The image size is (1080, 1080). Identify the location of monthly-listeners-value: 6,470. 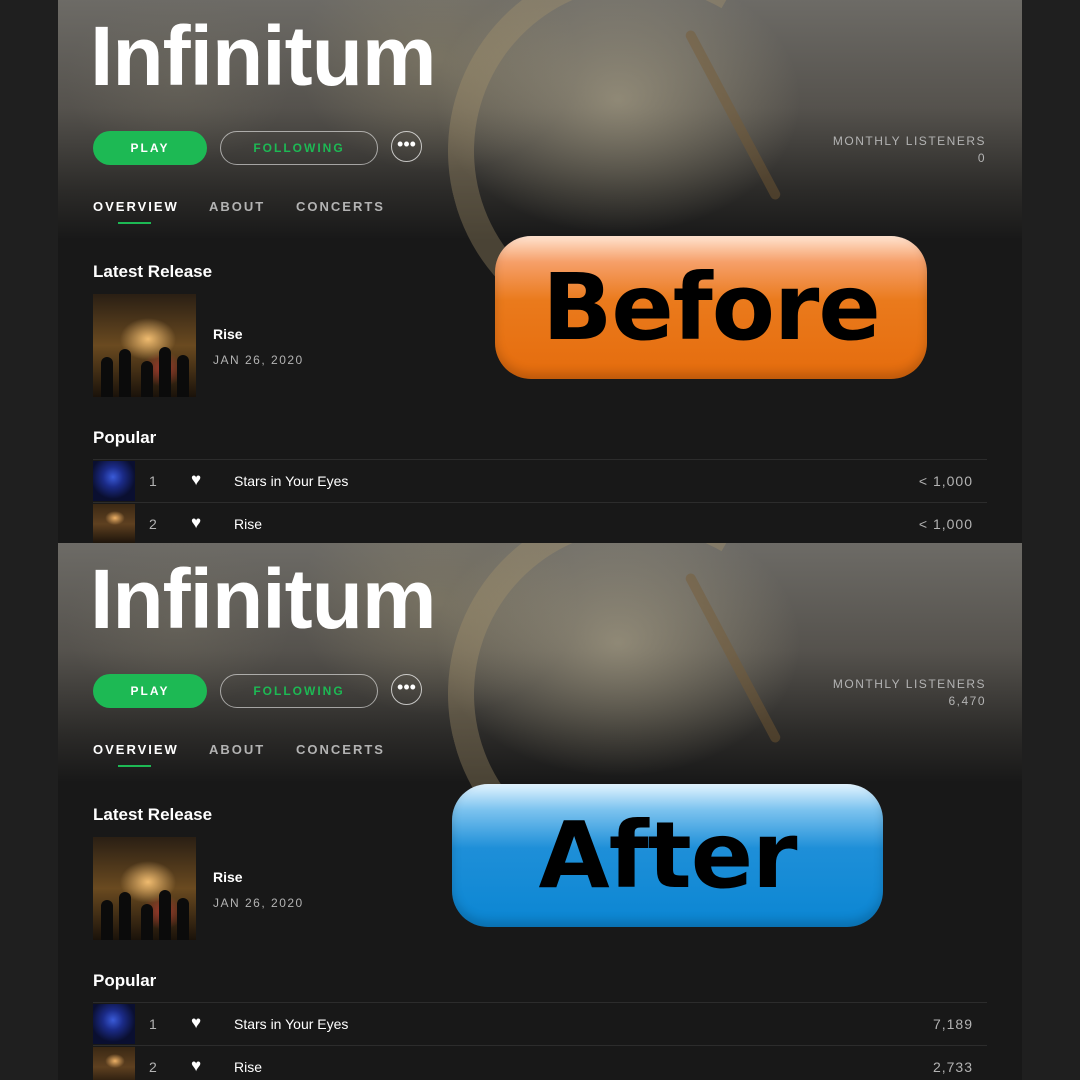
(967, 701).